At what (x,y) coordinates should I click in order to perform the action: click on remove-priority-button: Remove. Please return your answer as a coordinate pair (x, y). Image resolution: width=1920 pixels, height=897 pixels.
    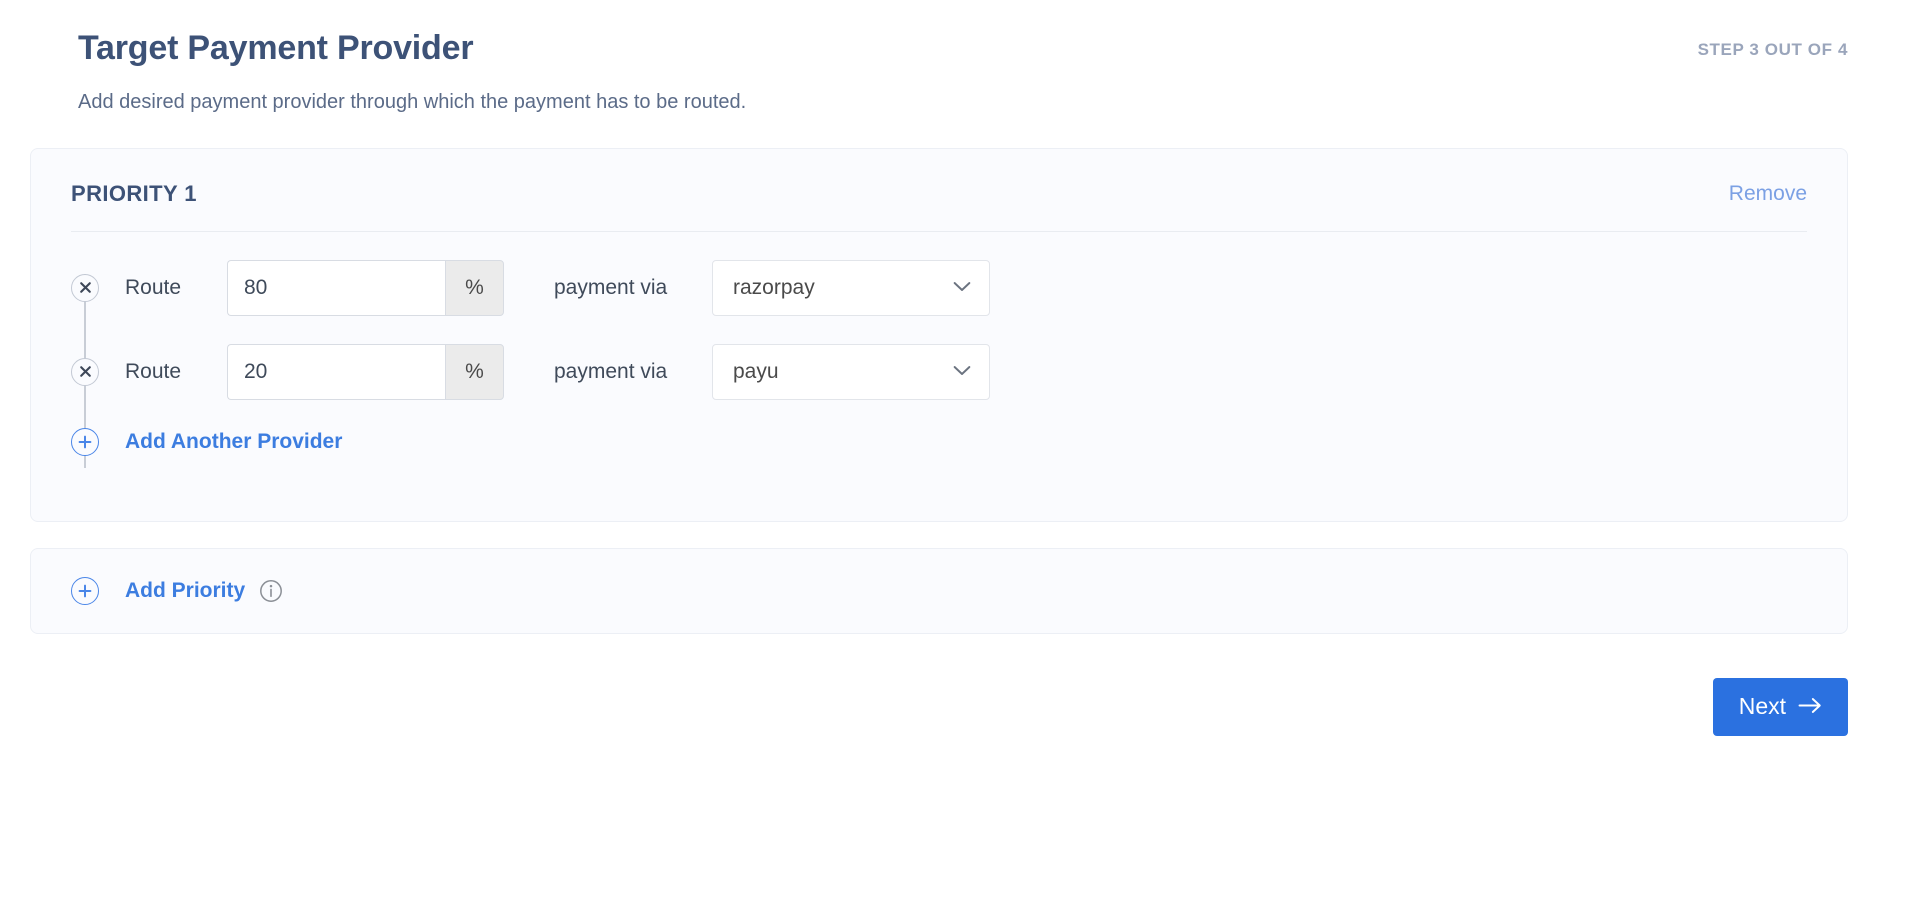
    Looking at the image, I should click on (1768, 194).